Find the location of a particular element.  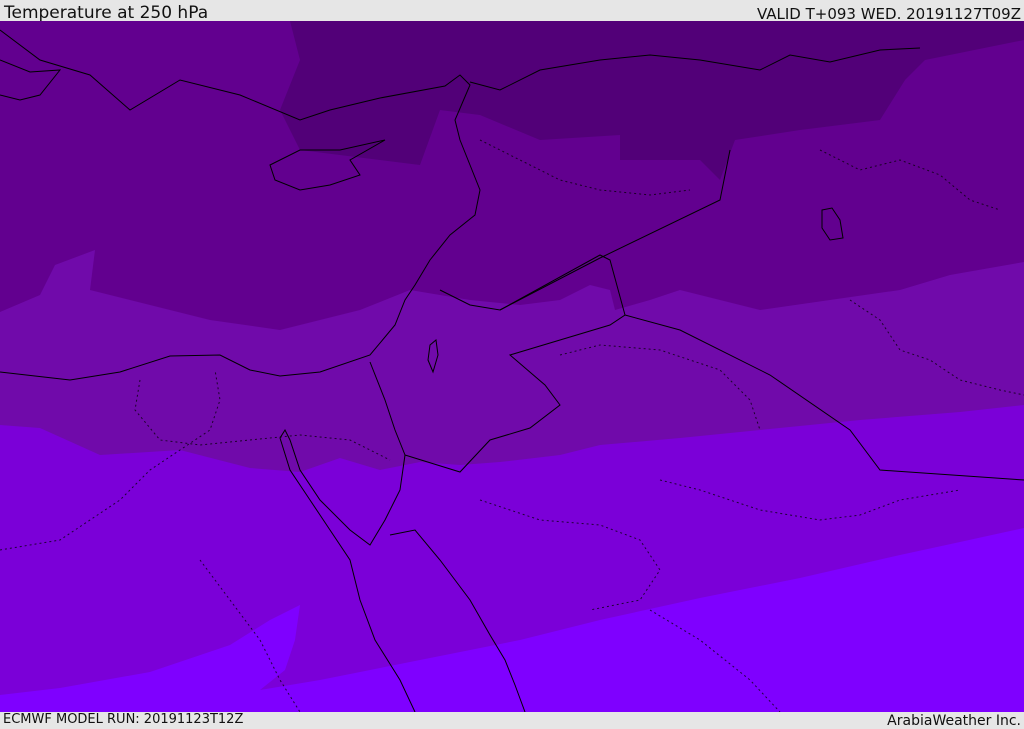

credit-label: ArabiaWeather Inc. is located at coordinates (954, 721).